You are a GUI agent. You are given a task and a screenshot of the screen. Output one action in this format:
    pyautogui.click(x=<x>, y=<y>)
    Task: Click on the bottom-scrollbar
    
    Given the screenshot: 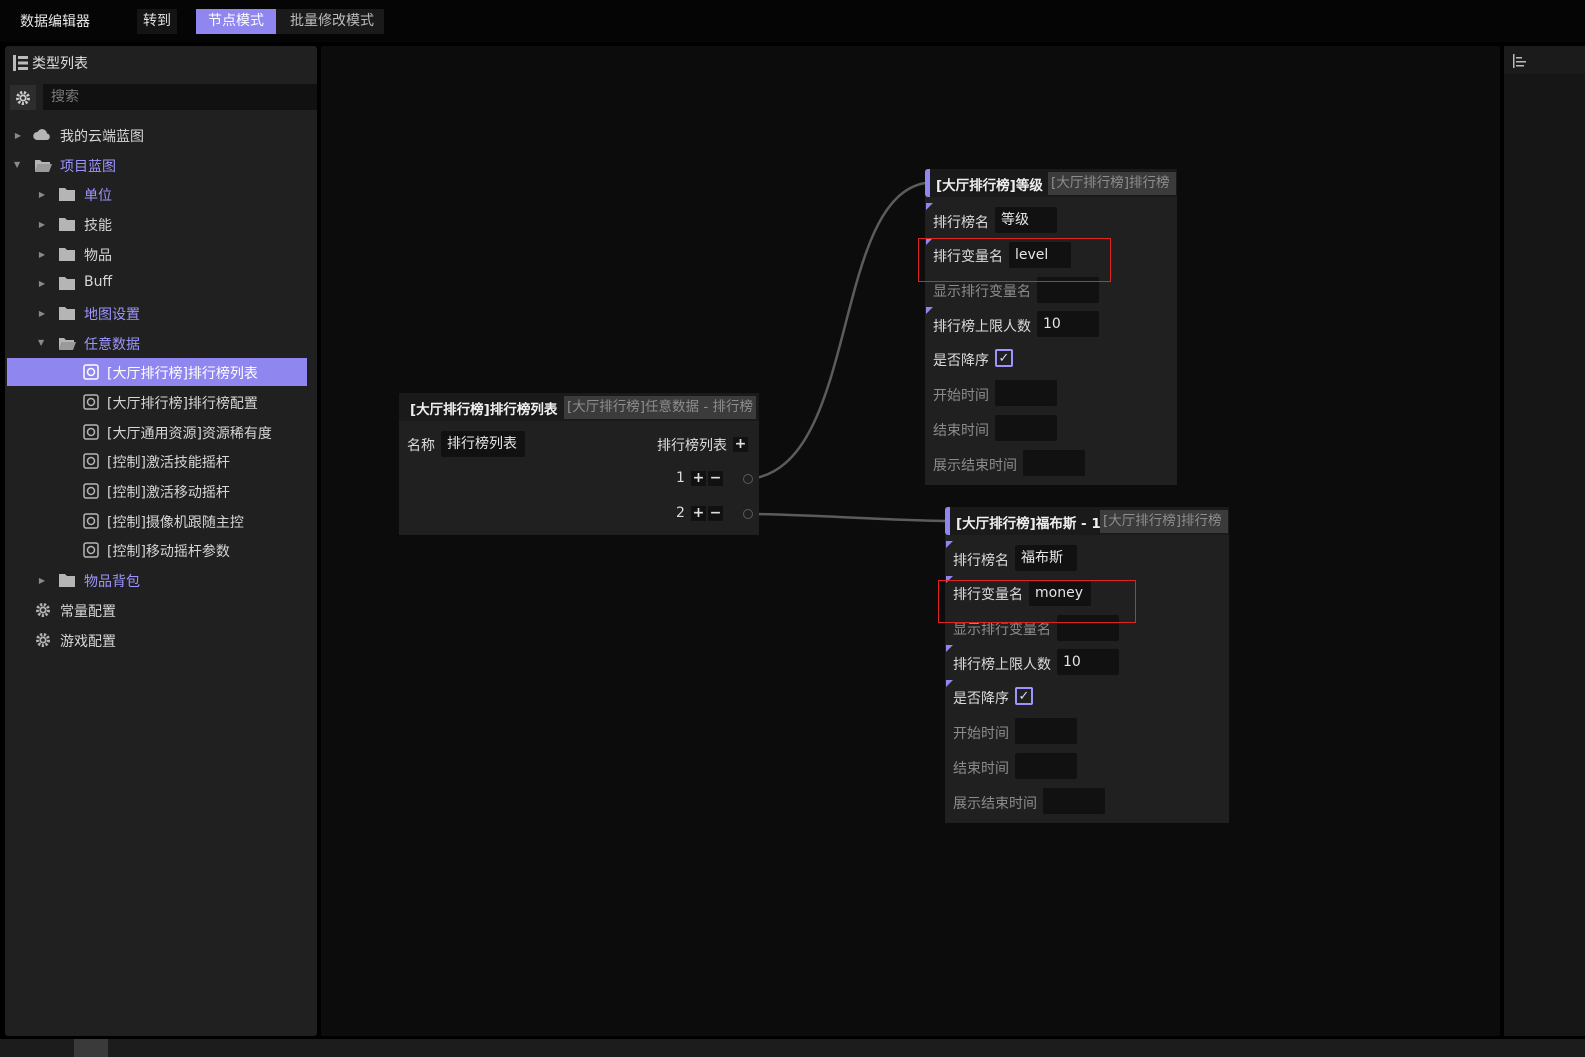 What is the action you would take?
    pyautogui.click(x=792, y=1048)
    